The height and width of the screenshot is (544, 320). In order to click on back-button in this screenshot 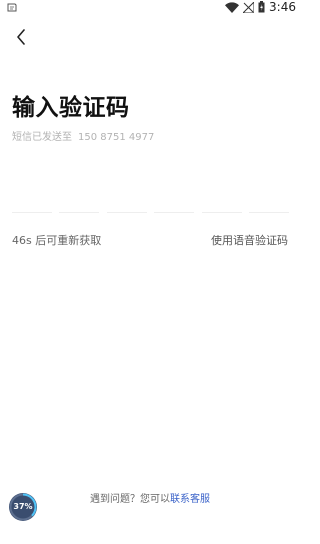, I will do `click(21, 37)`.